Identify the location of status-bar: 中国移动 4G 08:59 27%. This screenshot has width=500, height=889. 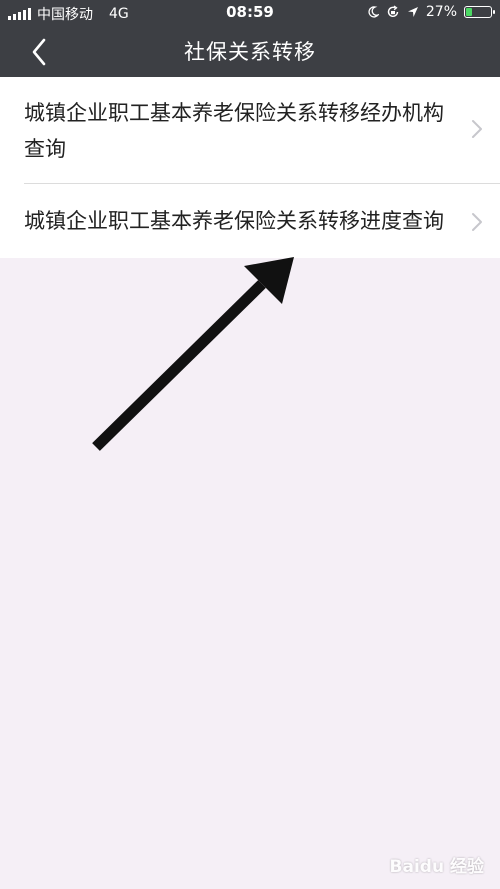
(250, 13).